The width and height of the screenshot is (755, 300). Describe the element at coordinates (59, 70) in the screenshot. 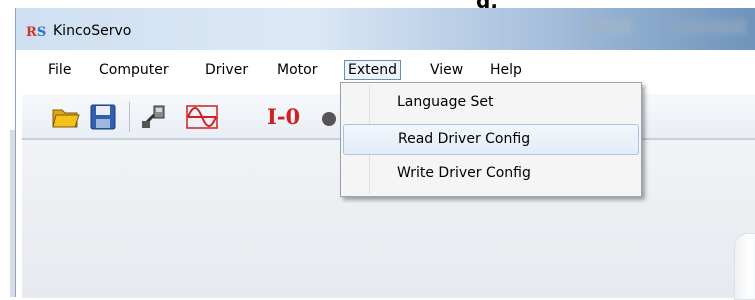

I see `menu-file: File` at that location.